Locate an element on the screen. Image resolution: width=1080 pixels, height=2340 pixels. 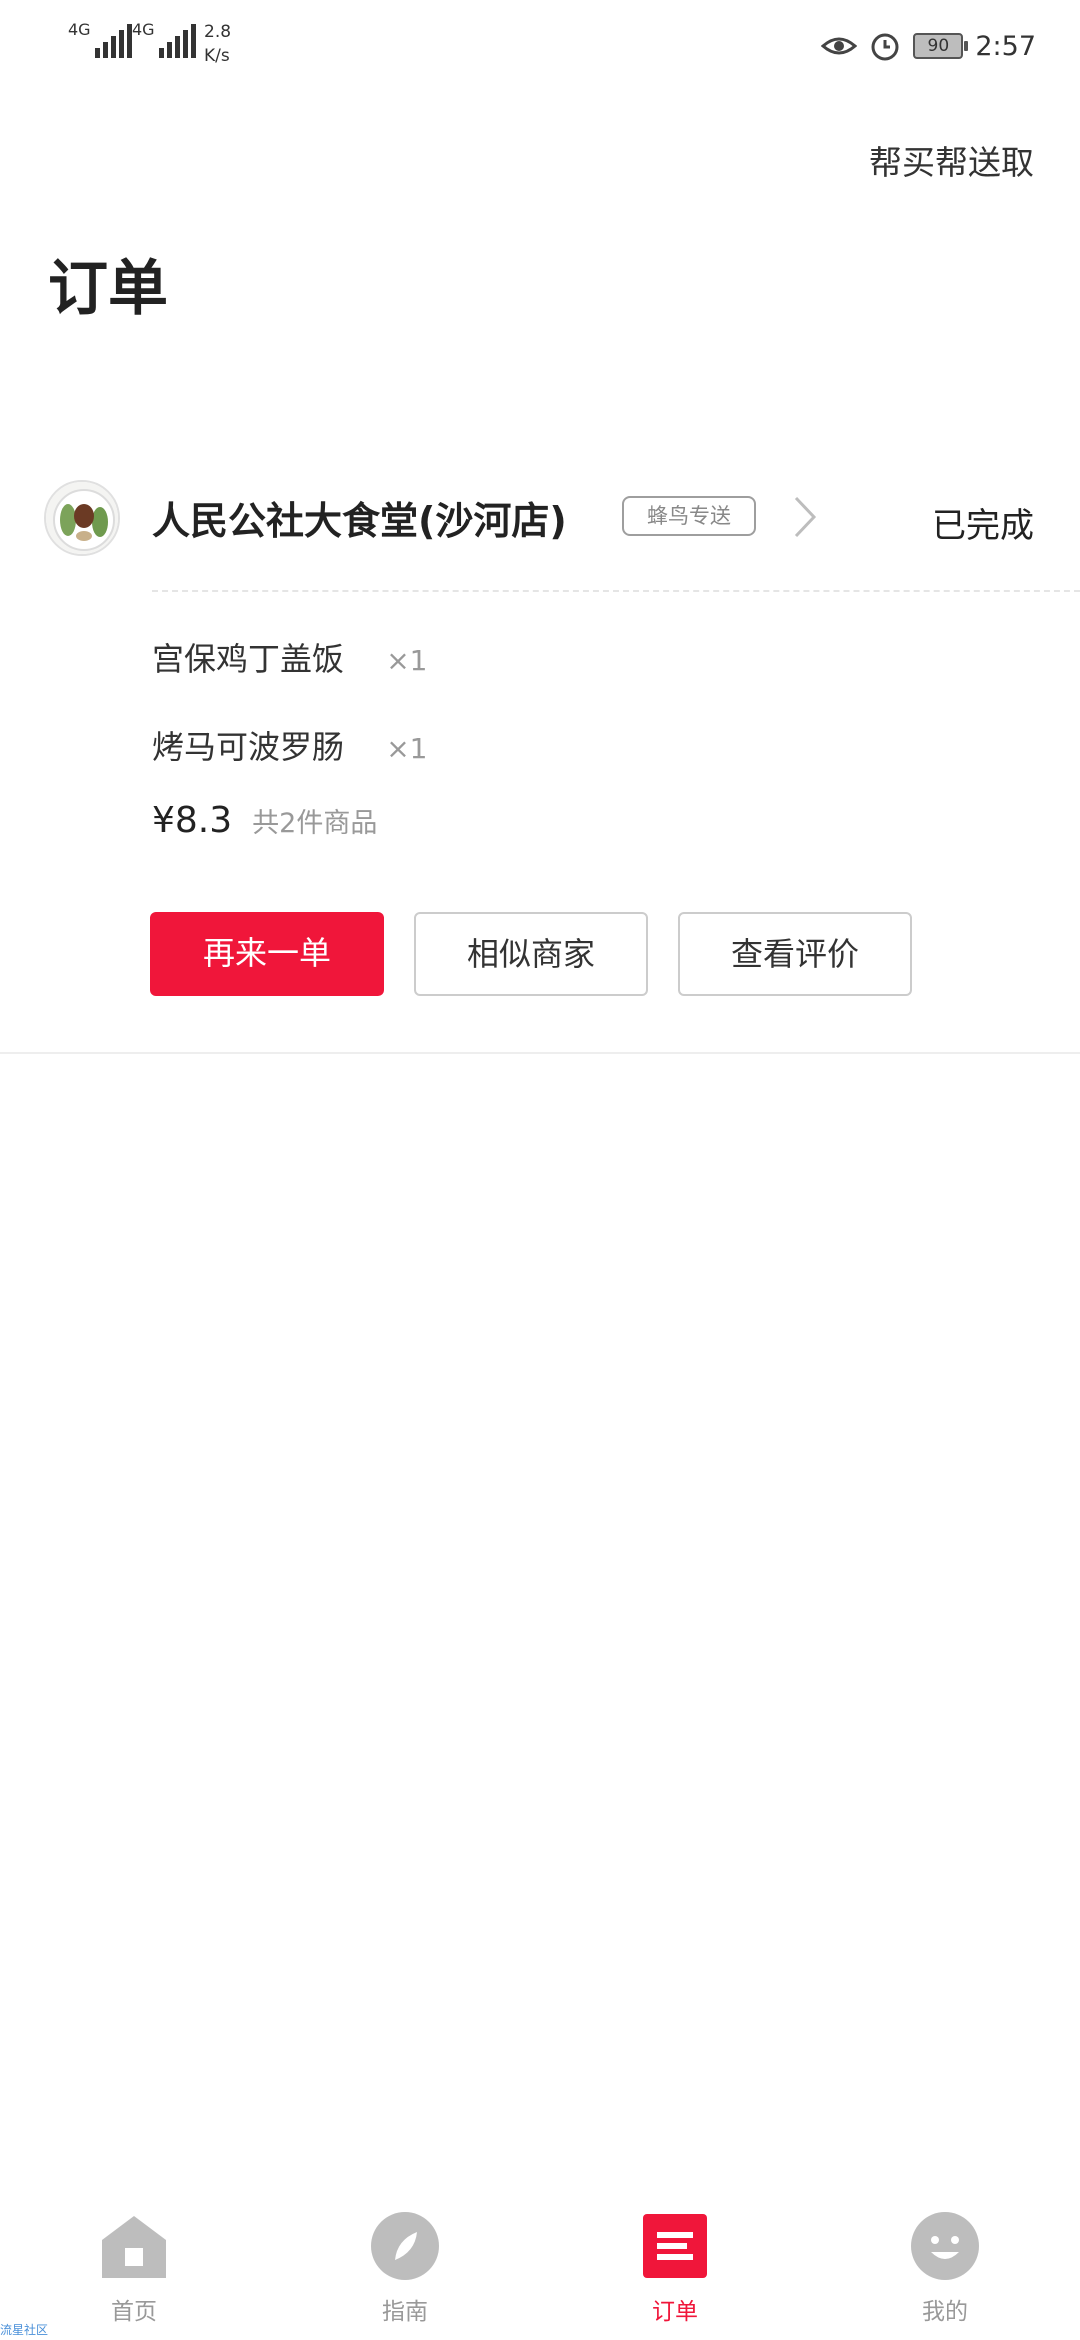
clock: 2:57 is located at coordinates (1005, 46).